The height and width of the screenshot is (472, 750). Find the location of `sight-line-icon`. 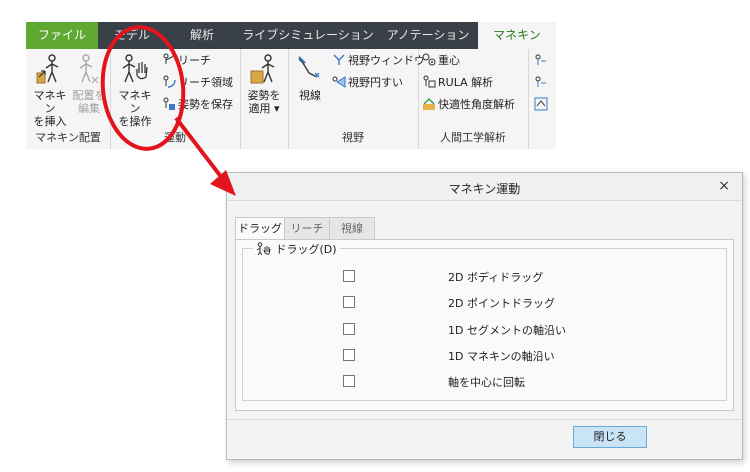

sight-line-icon is located at coordinates (309, 67).